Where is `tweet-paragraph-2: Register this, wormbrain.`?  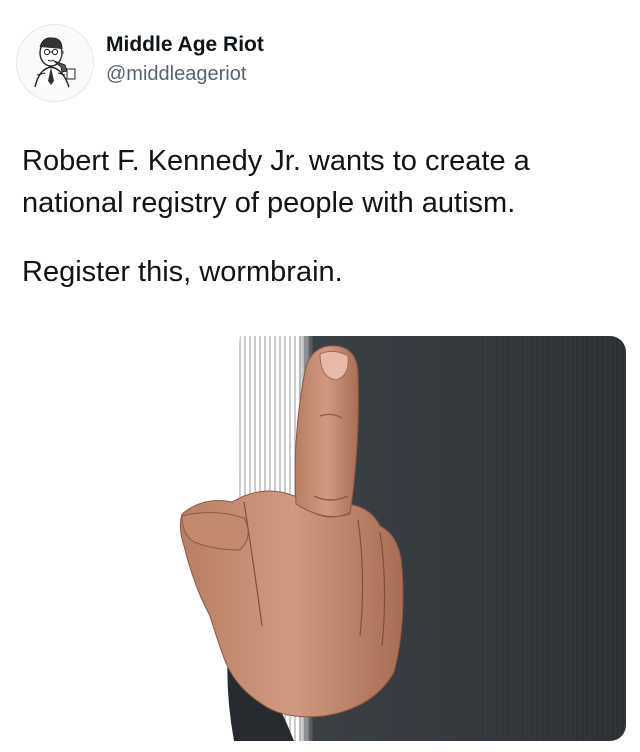 tweet-paragraph-2: Register this, wormbrain. is located at coordinates (182, 272).